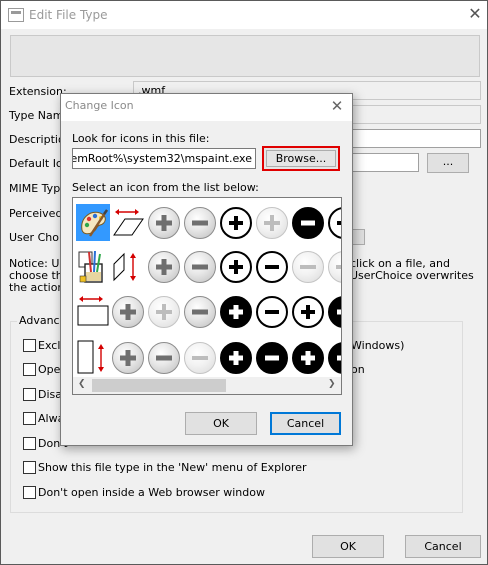 Image resolution: width=488 pixels, height=565 pixels. I want to click on window-title: Edit File Type, so click(68, 15).